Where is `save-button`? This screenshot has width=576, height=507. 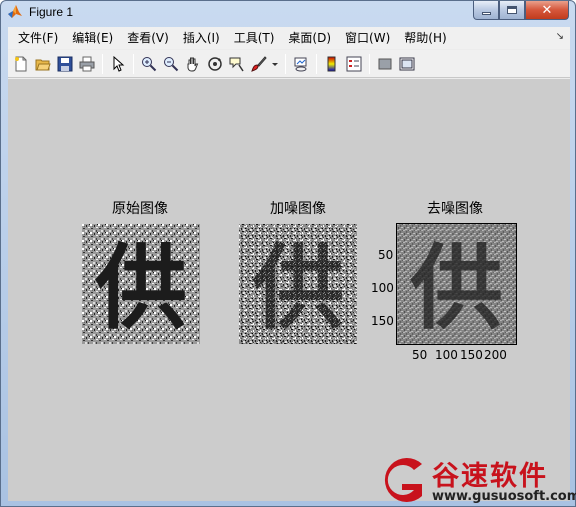 save-button is located at coordinates (64, 64).